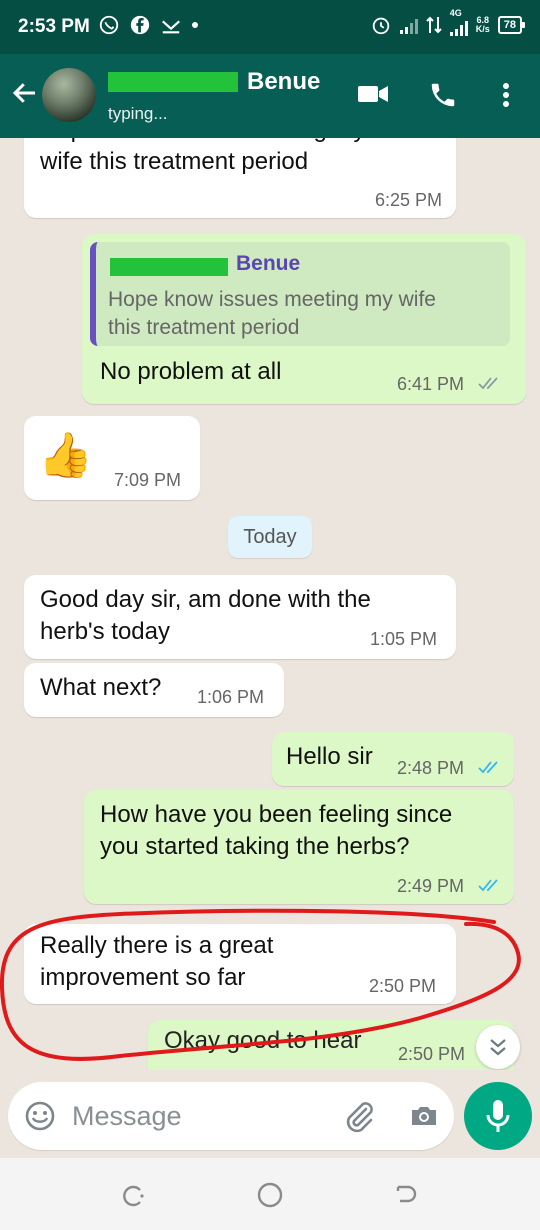 This screenshot has height=1230, width=540. Describe the element at coordinates (270, 27) in the screenshot. I see `status-bar: 2:53 PM 4G 6.8 K/s 78` at that location.